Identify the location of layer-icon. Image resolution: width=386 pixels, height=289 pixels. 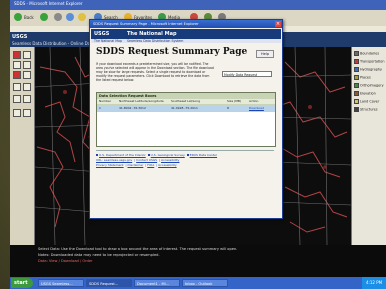
(17, 99).